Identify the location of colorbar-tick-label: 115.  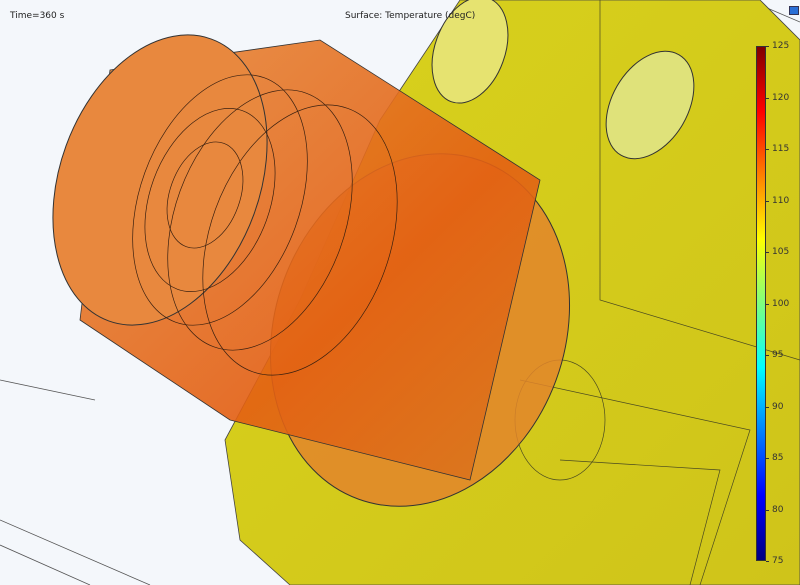
(781, 149).